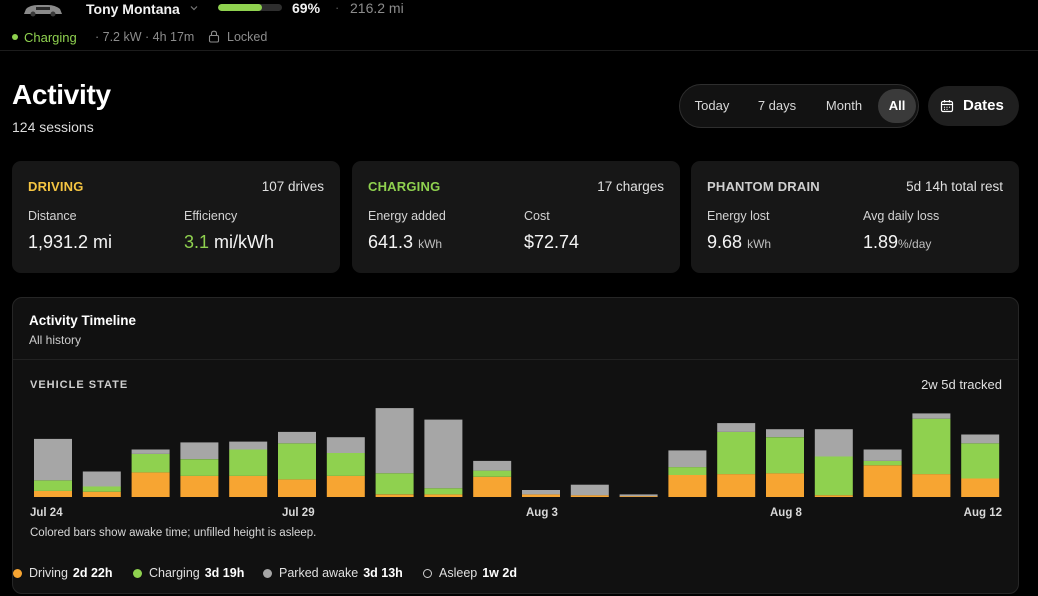 This screenshot has width=1038, height=596. I want to click on vehicle-state-chart, so click(517, 453).